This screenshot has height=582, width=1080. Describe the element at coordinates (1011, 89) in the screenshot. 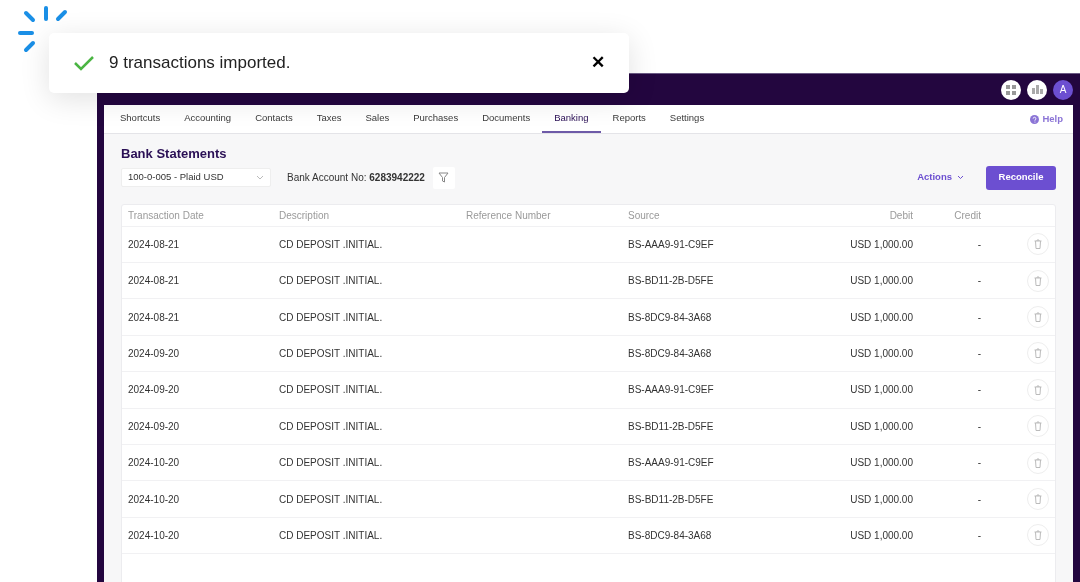

I see `apps-icon` at that location.